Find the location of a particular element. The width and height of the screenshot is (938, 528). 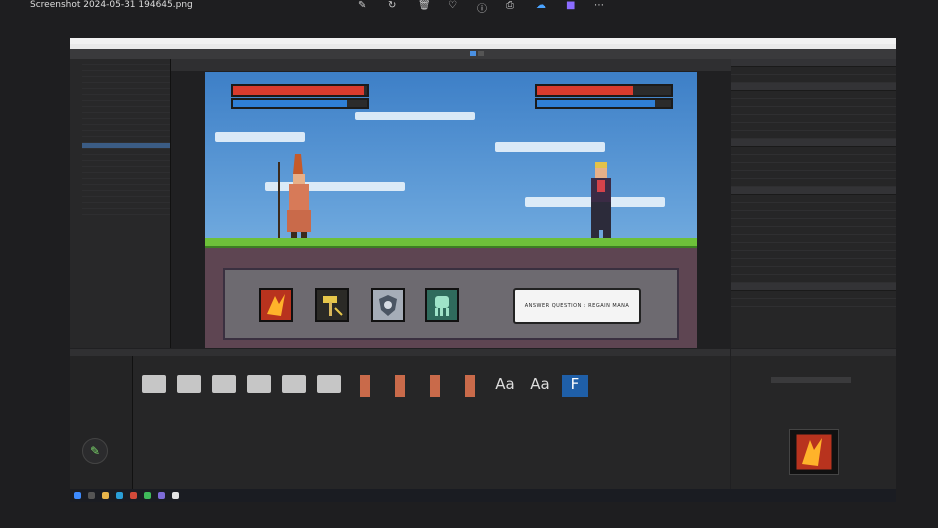

asset-inspector is located at coordinates (813, 419).